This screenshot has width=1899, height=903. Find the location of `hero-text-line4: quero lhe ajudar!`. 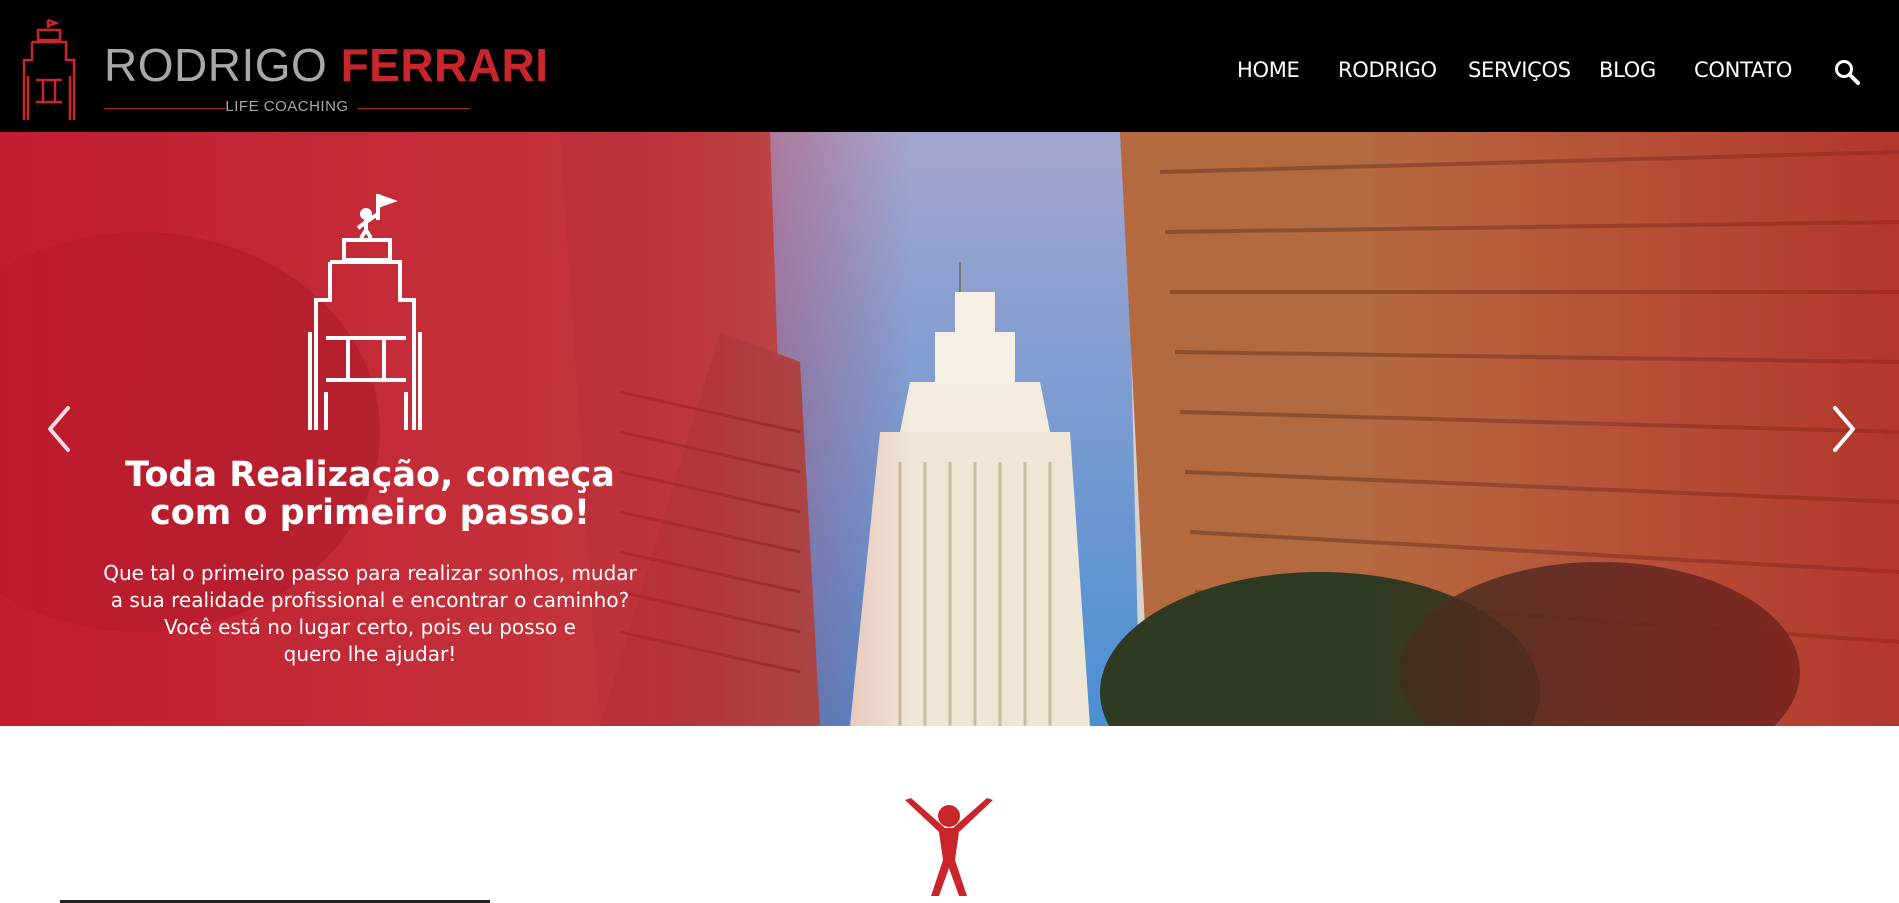

hero-text-line4: quero lhe ajudar! is located at coordinates (370, 654).